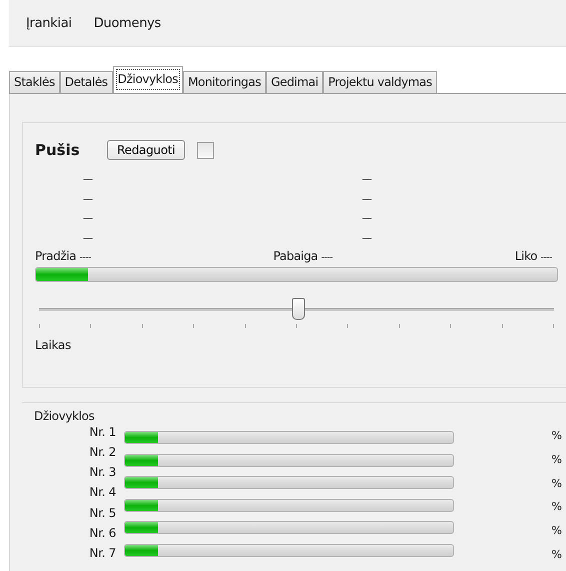  Describe the element at coordinates (146, 150) in the screenshot. I see `edit-button: Redaguoti` at that location.